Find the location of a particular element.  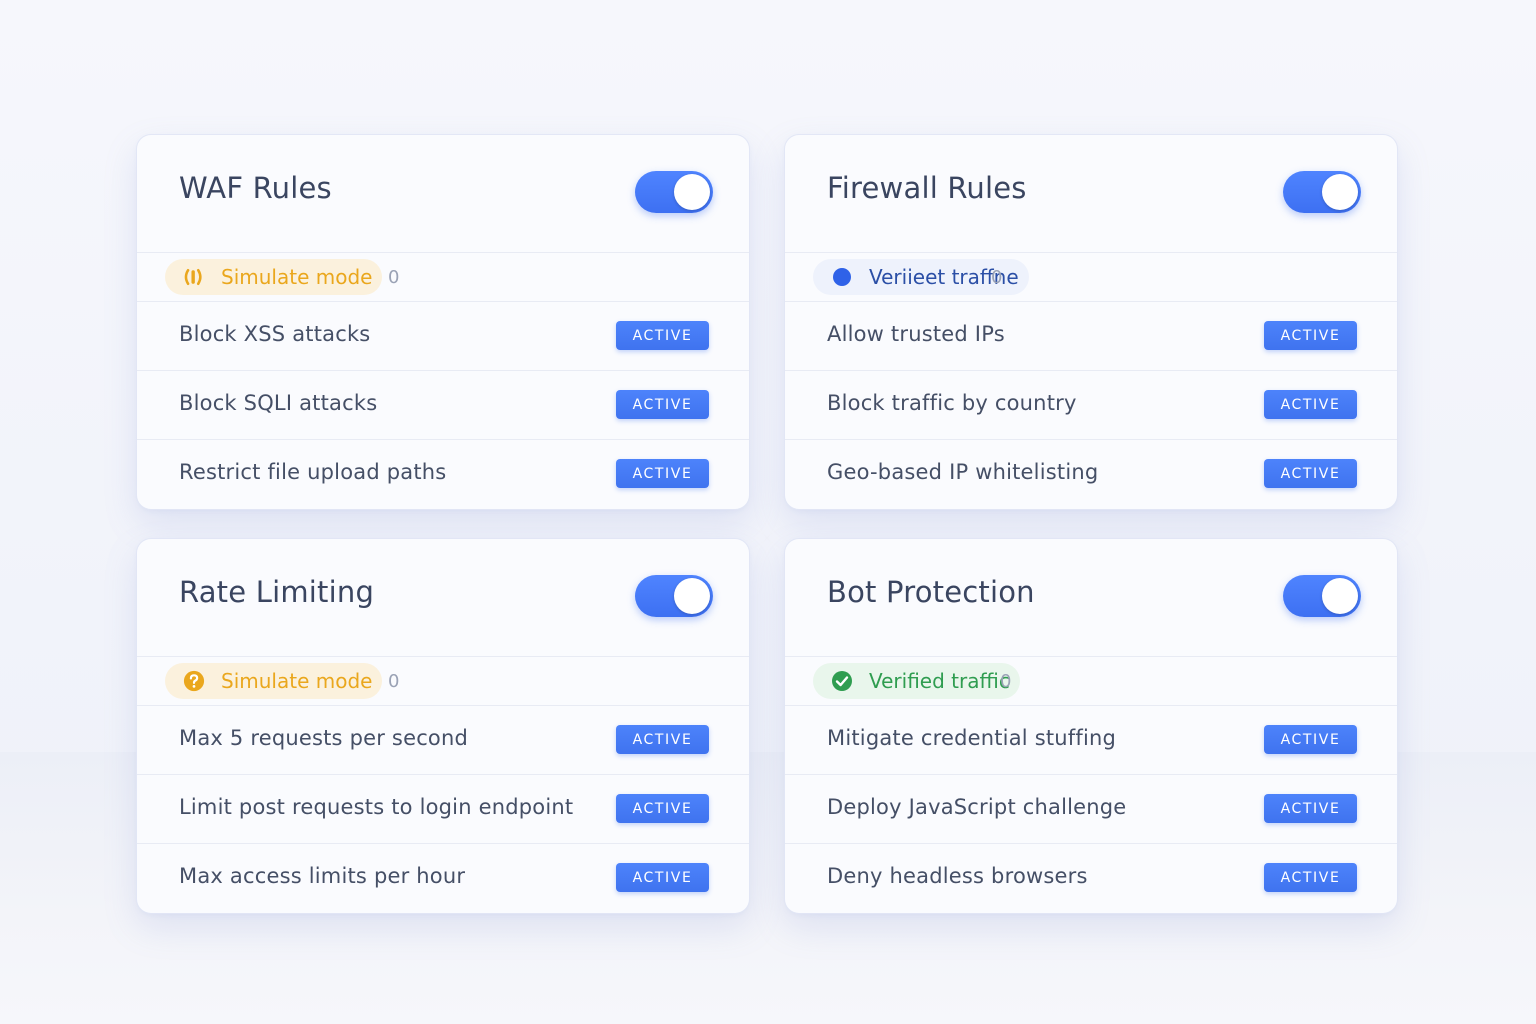

rule-label: Block SQLI attacks is located at coordinates (278, 403).